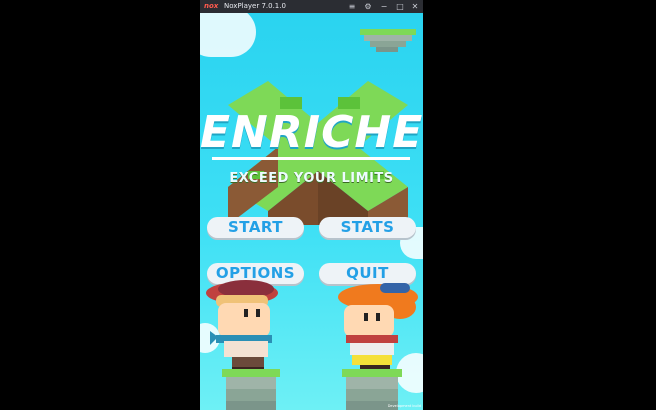  I want to click on title-underline, so click(311, 158).